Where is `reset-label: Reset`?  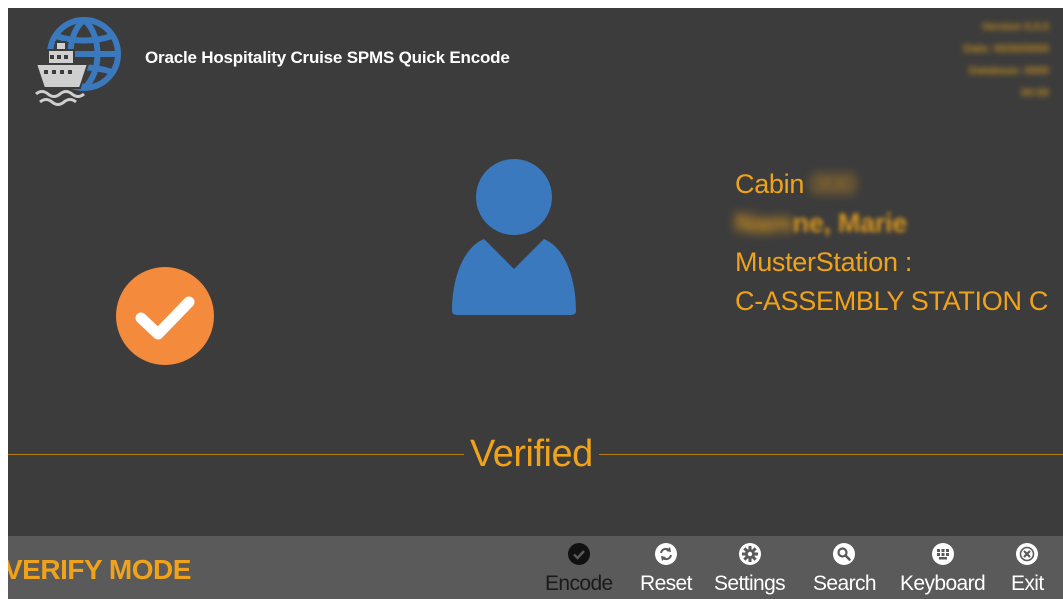 reset-label: Reset is located at coordinates (666, 583).